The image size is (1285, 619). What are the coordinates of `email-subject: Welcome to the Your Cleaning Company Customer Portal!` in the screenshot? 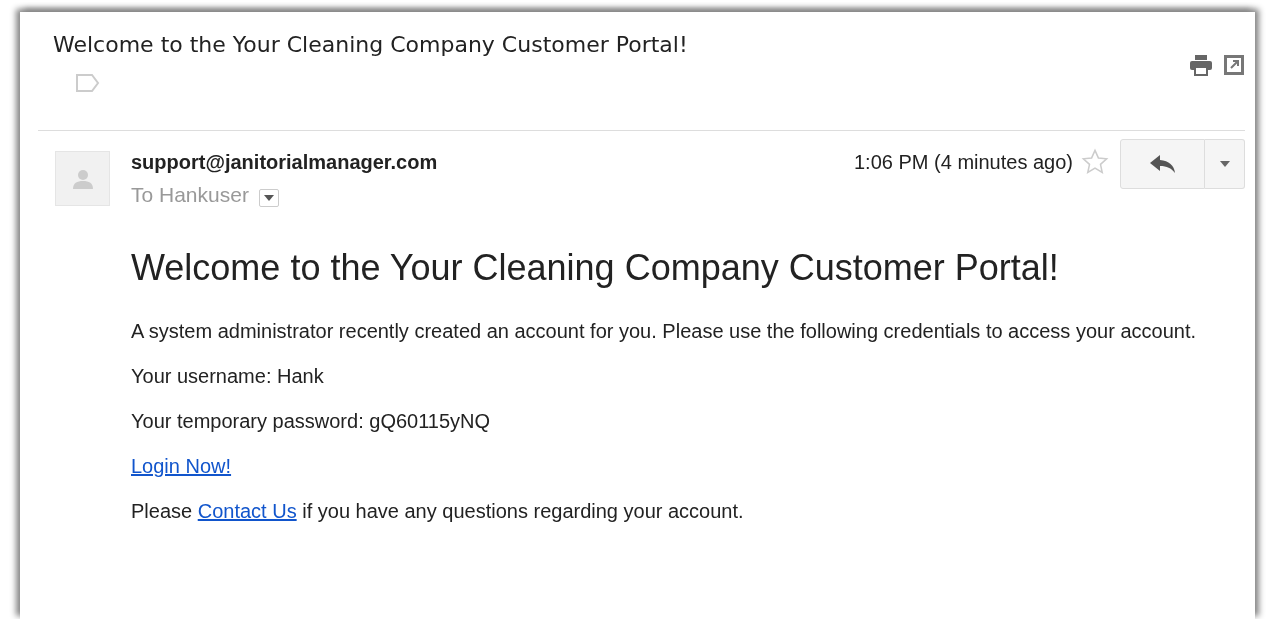 It's located at (370, 44).